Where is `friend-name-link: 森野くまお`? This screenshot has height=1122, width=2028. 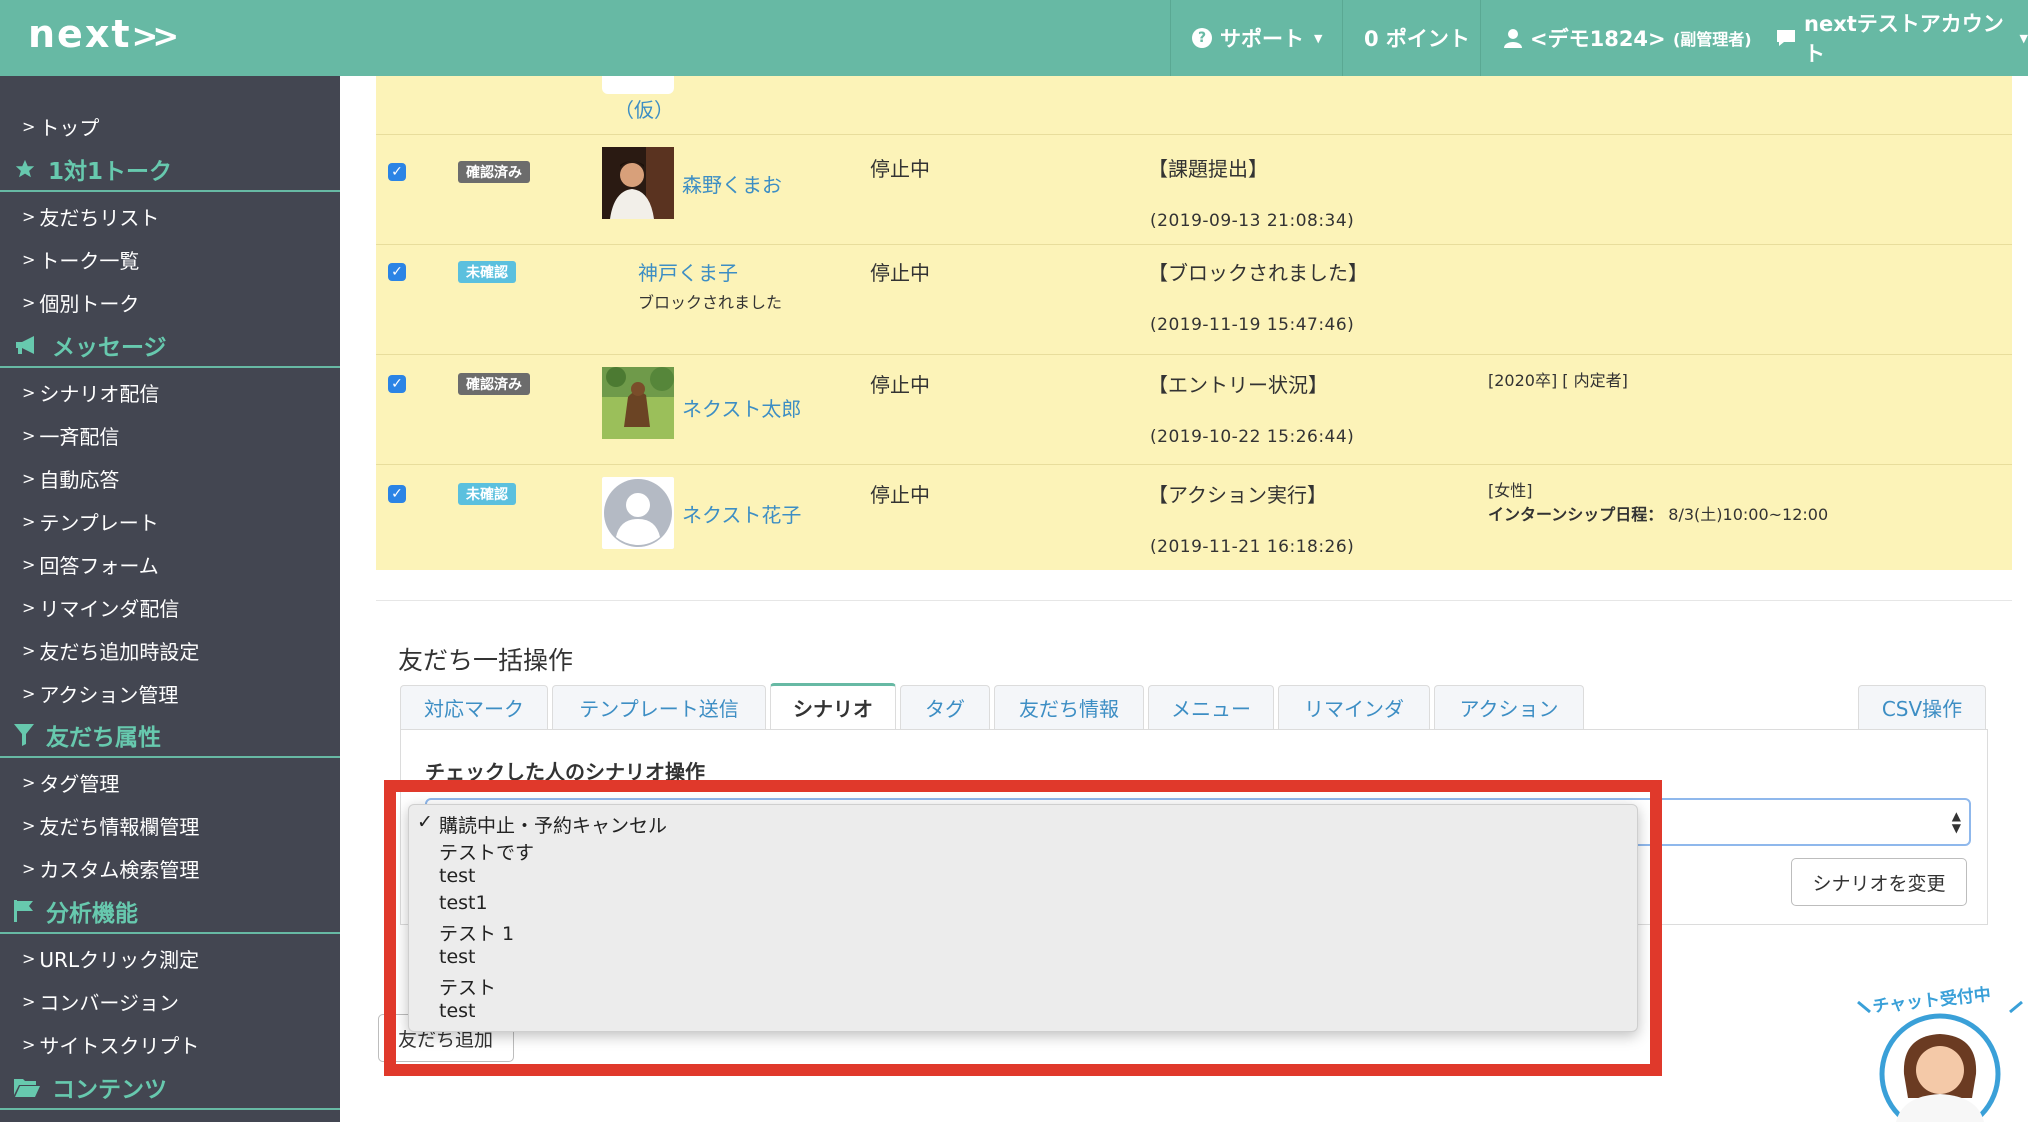 friend-name-link: 森野くまお is located at coordinates (732, 183).